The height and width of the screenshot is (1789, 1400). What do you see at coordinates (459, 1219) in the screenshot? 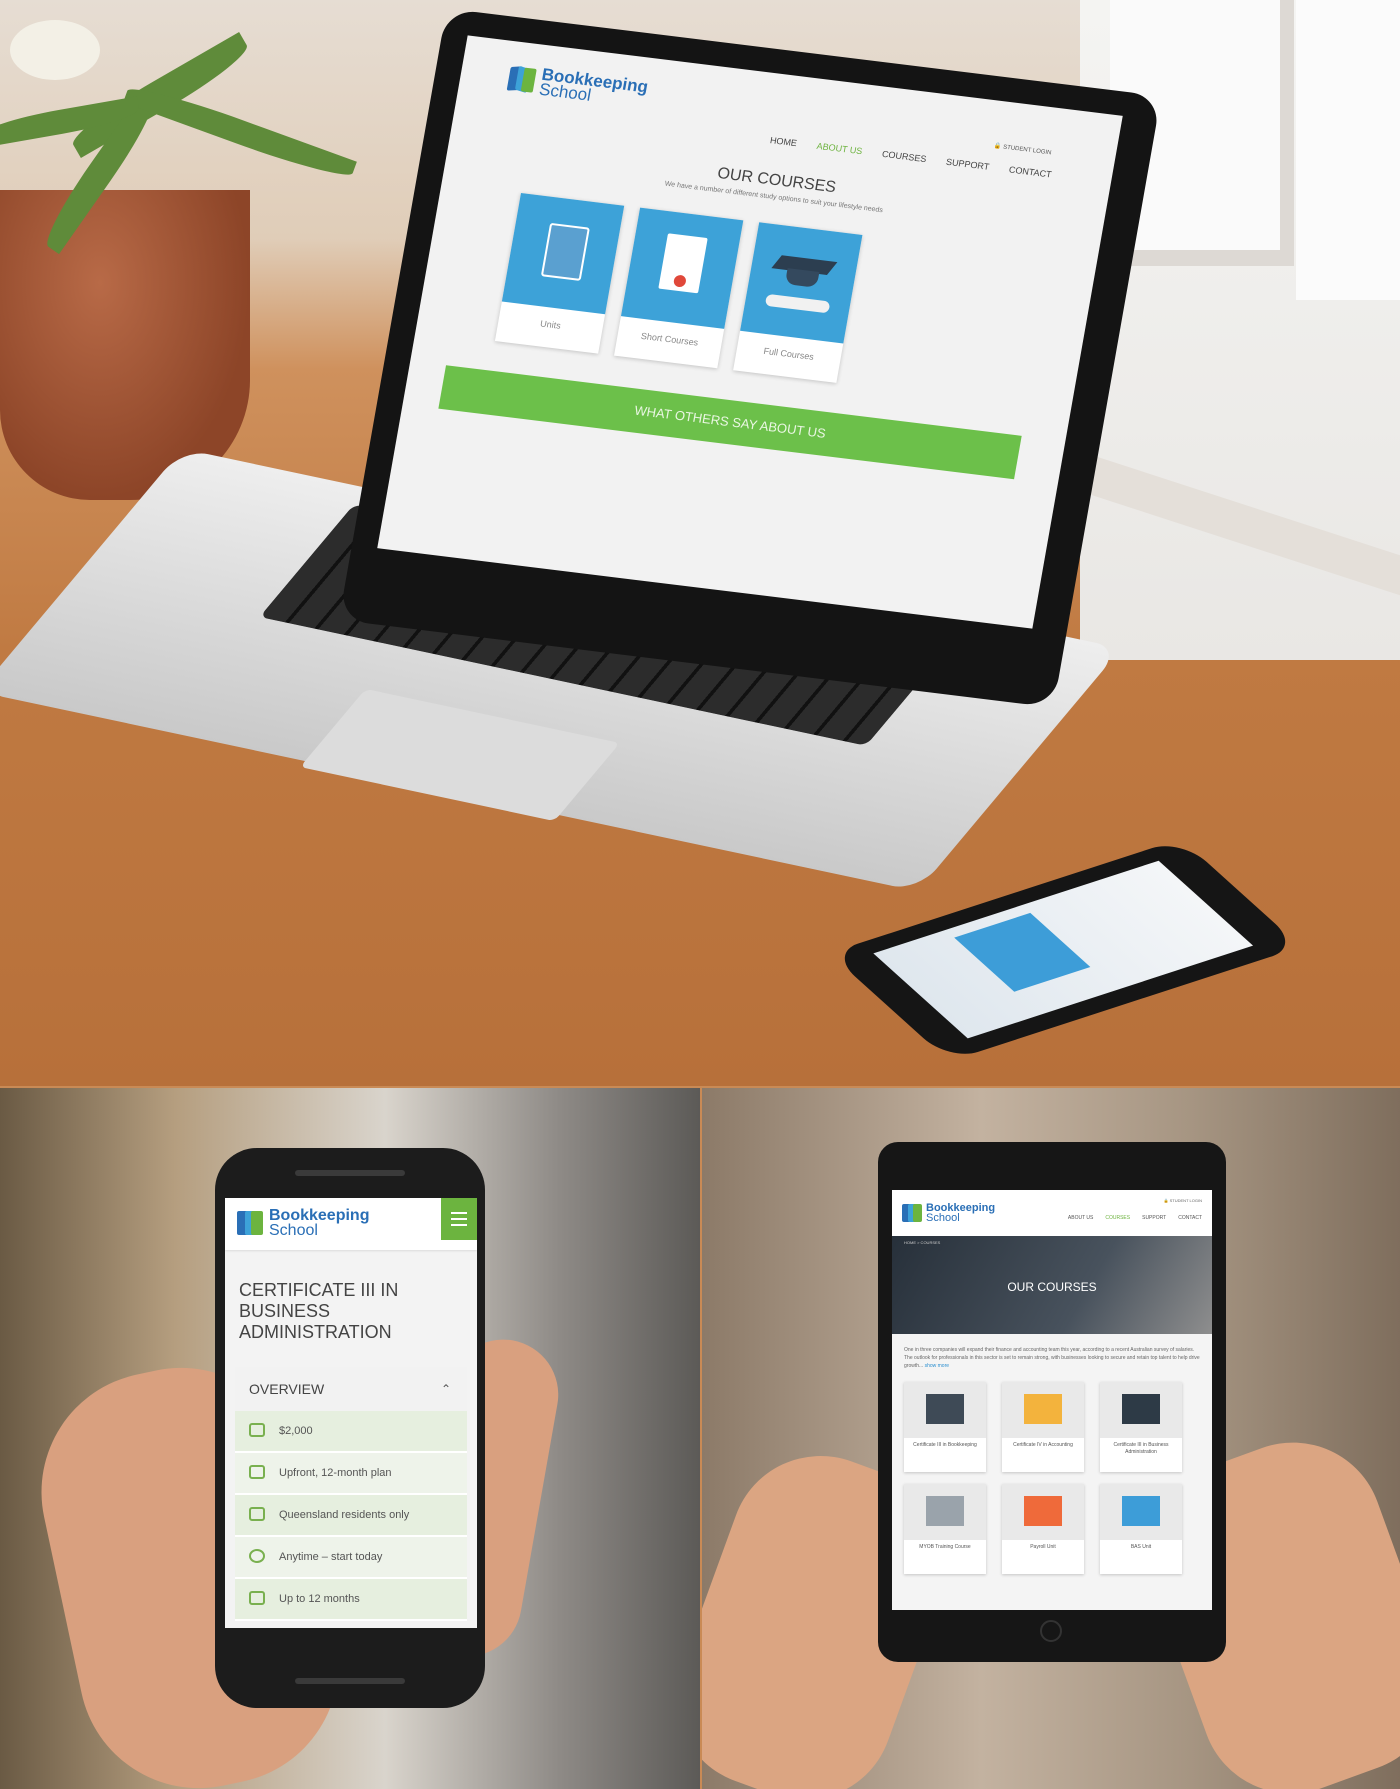
I see `hamburger-menu-icon` at bounding box center [459, 1219].